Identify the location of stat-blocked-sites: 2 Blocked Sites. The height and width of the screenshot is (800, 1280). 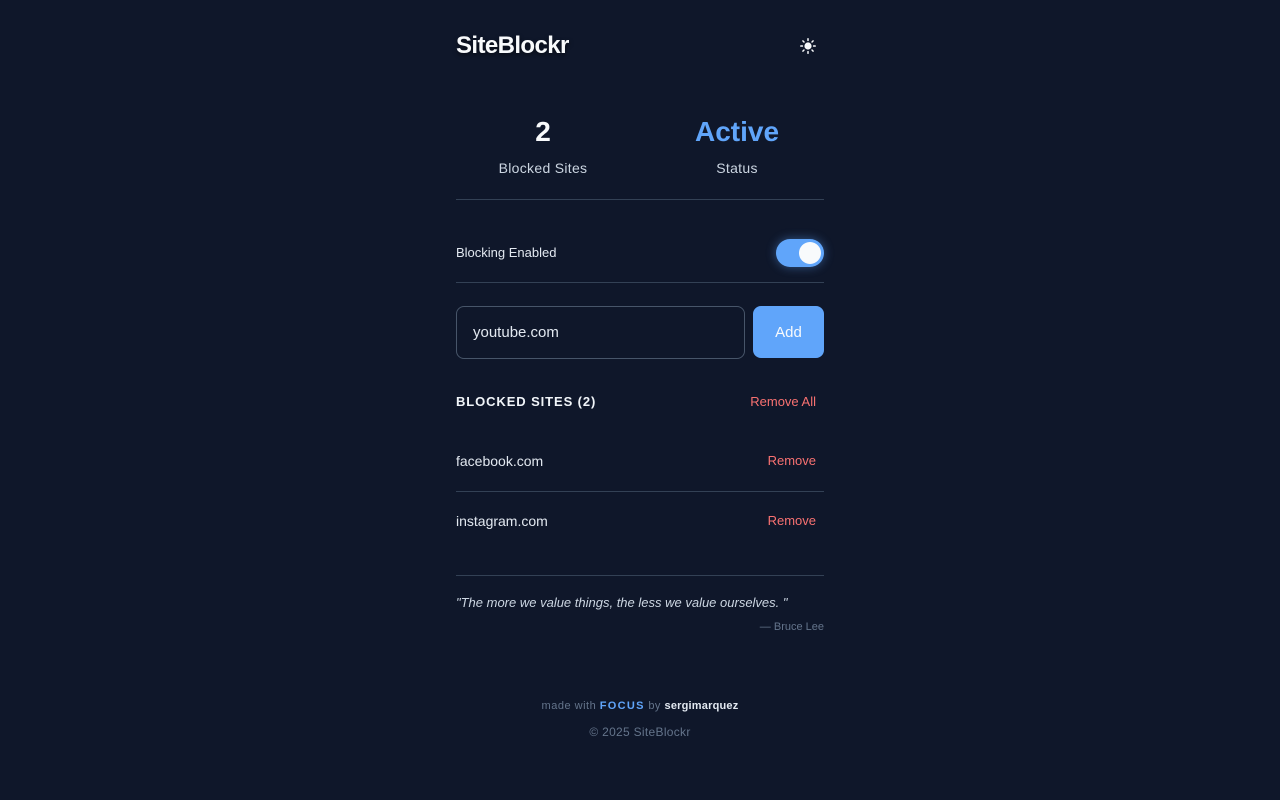
(543, 143).